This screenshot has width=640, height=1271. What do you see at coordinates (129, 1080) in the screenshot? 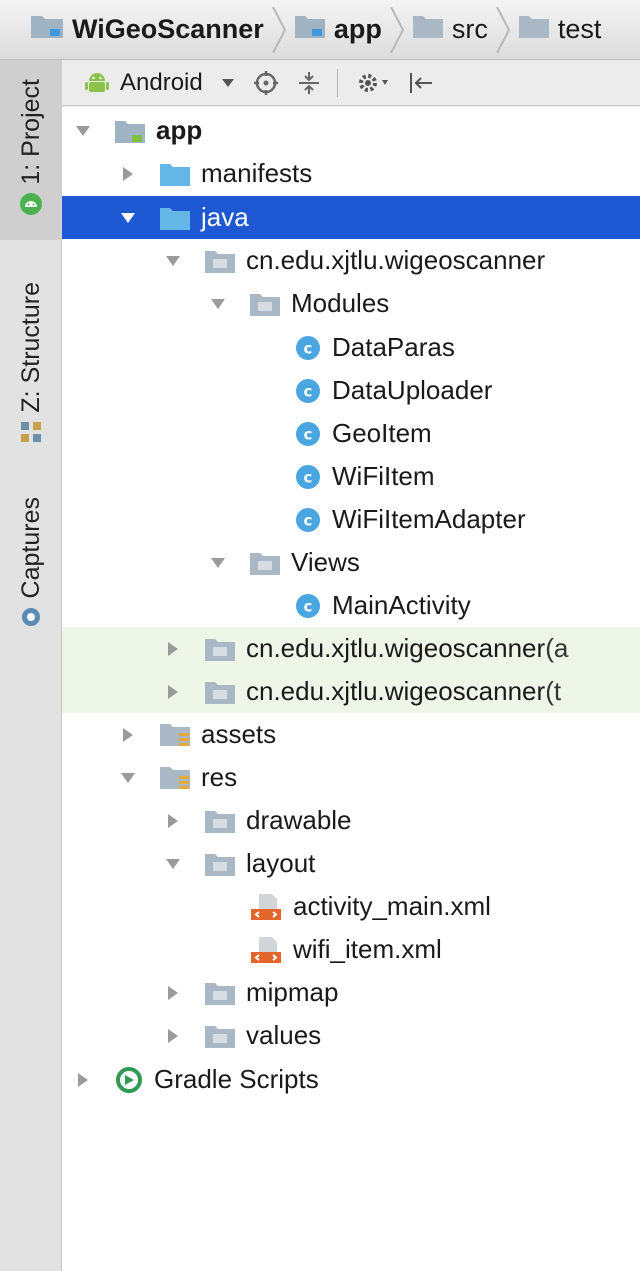
I see `gradle-icon` at bounding box center [129, 1080].